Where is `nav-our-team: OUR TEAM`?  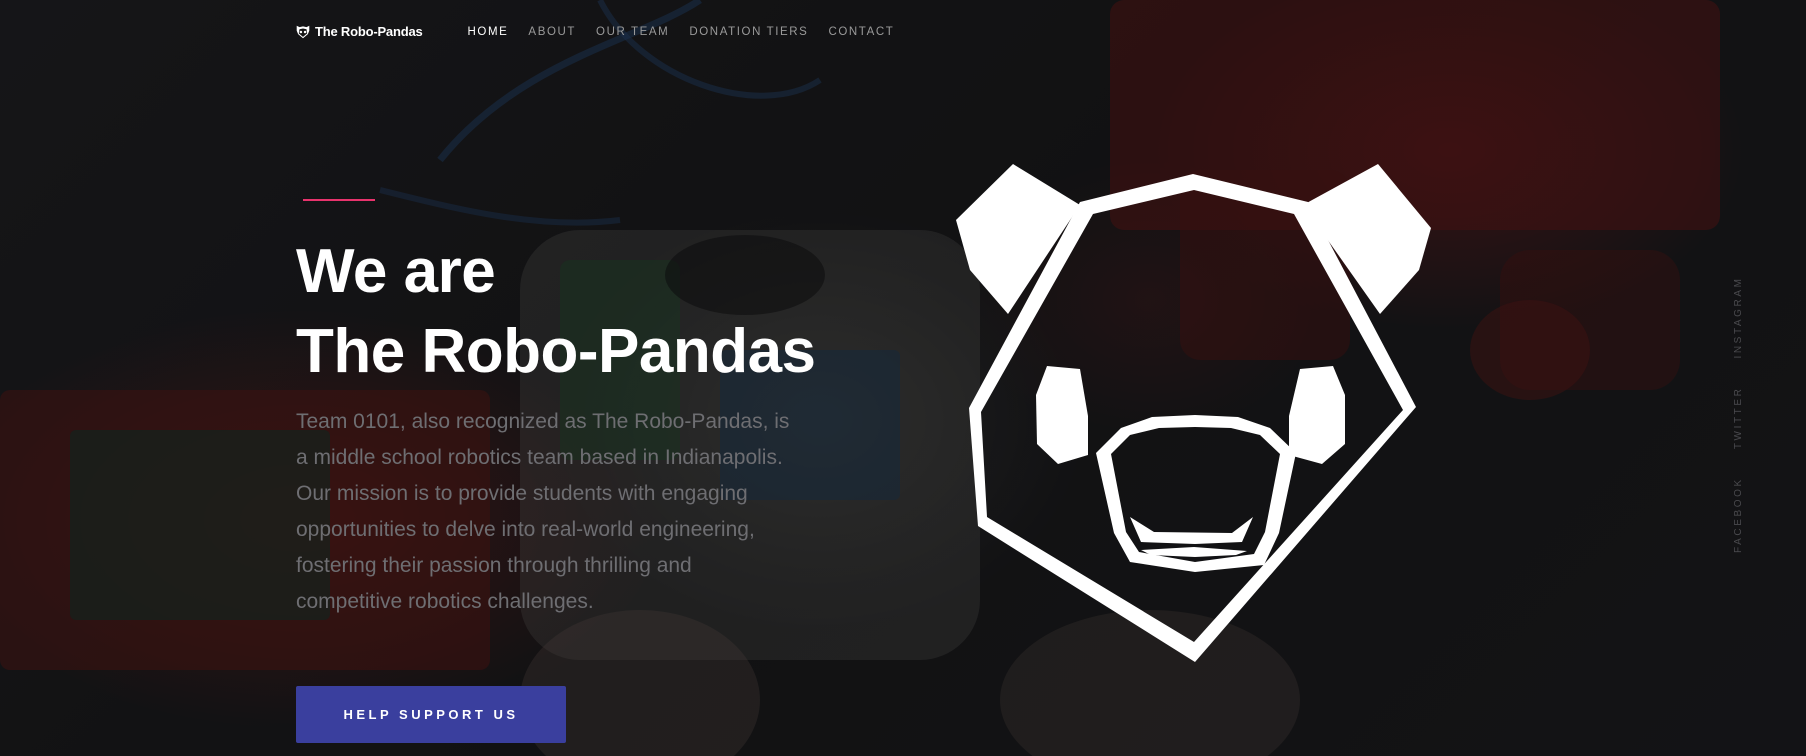 nav-our-team: OUR TEAM is located at coordinates (632, 32).